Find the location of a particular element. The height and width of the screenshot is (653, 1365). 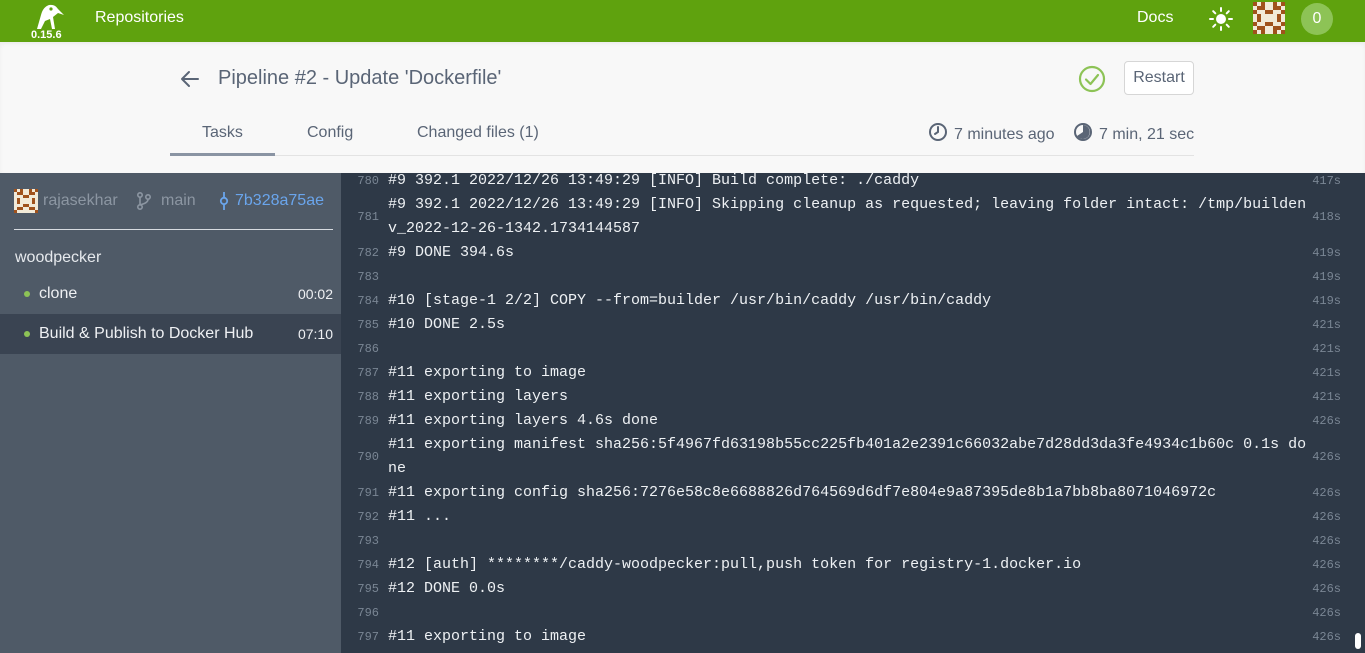

step-status-dot is located at coordinates (27, 294).